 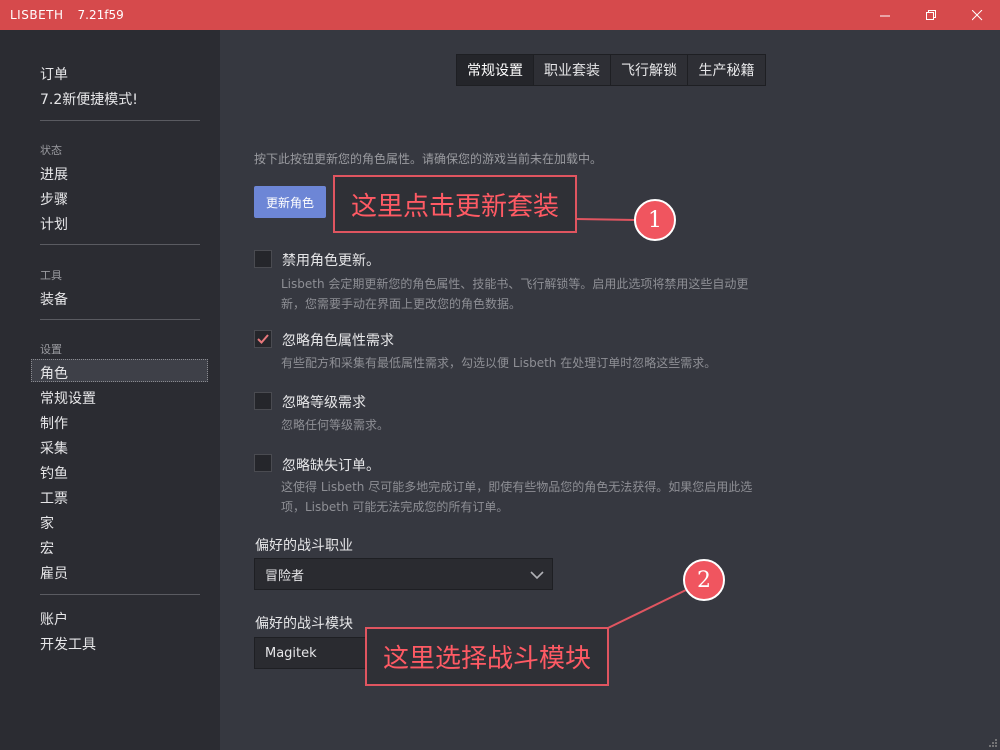 What do you see at coordinates (704, 580) in the screenshot?
I see `annotation-badge-2: 2` at bounding box center [704, 580].